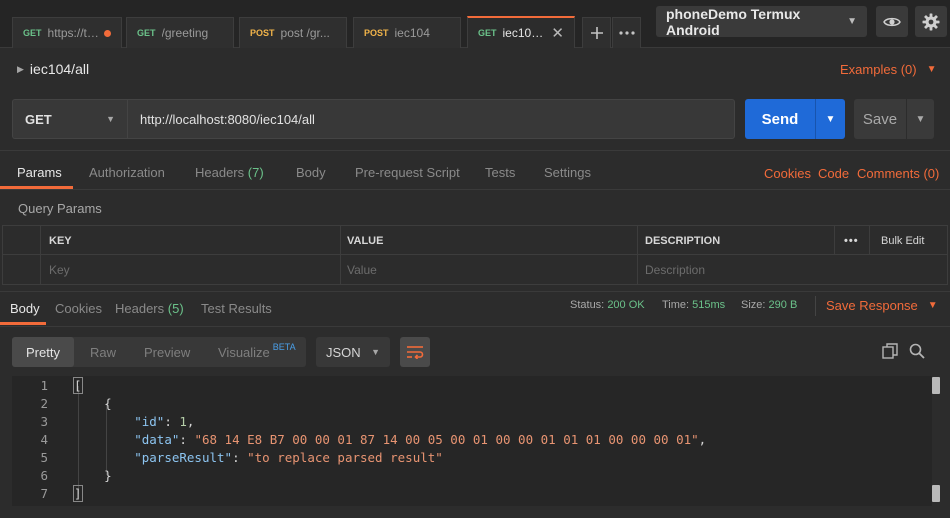 This screenshot has width=950, height=518. Describe the element at coordinates (500, 172) in the screenshot. I see `tab-tests: Tests` at that location.